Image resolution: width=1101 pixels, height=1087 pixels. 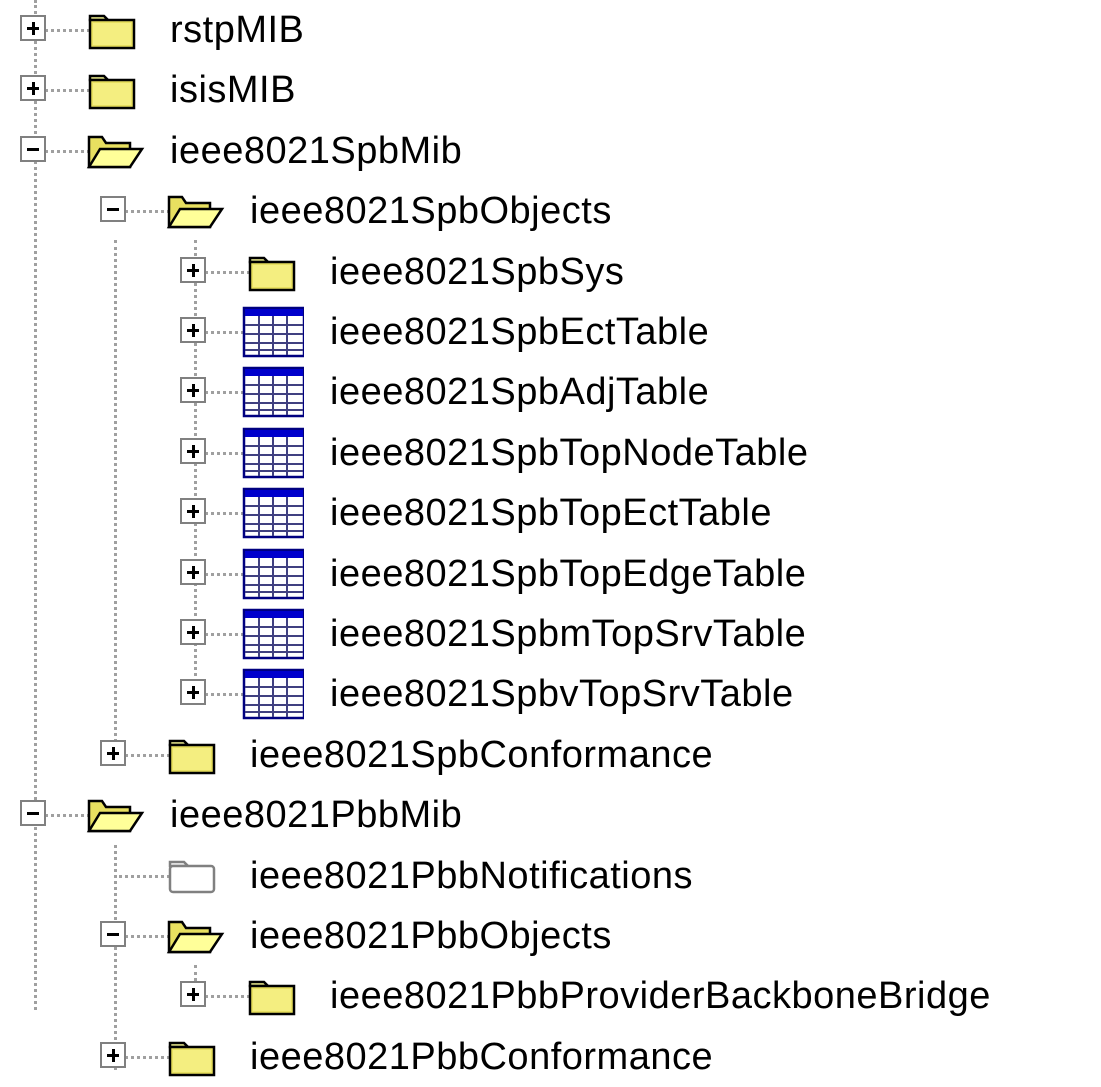 What do you see at coordinates (569, 453) in the screenshot?
I see `tree-node-label: ieee8021SpbTopNodeTable` at bounding box center [569, 453].